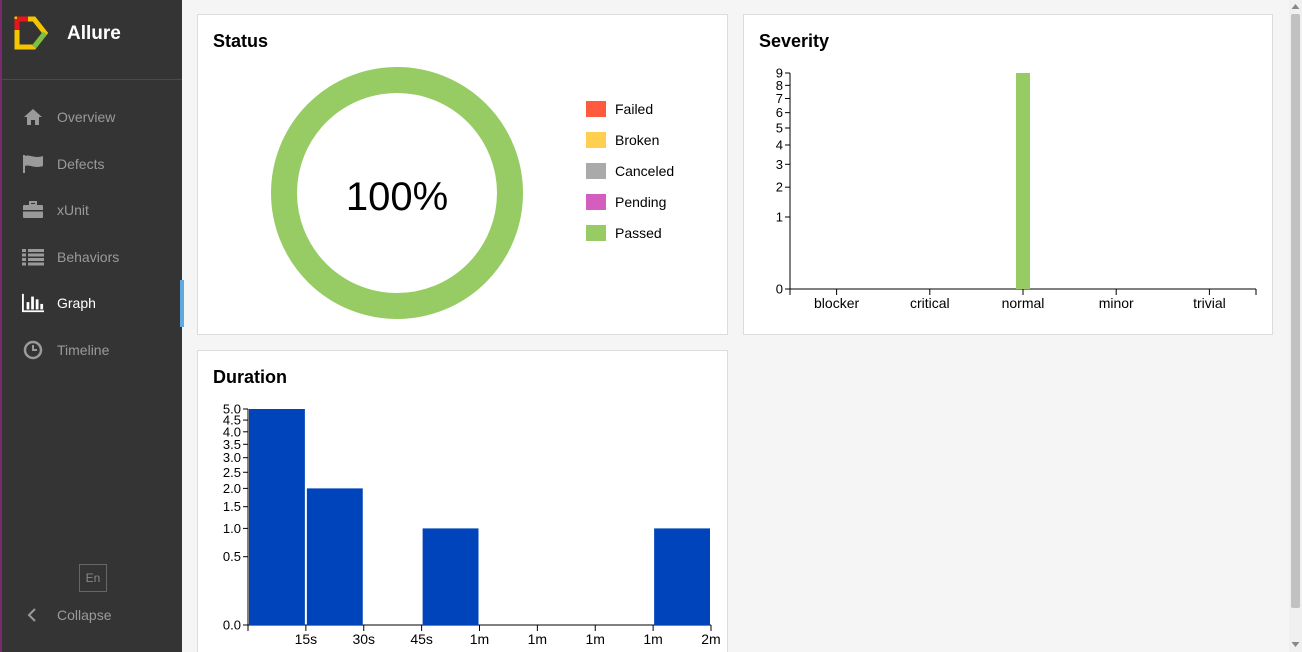  I want to click on sidebar-item-label: Overview, so click(86, 117).